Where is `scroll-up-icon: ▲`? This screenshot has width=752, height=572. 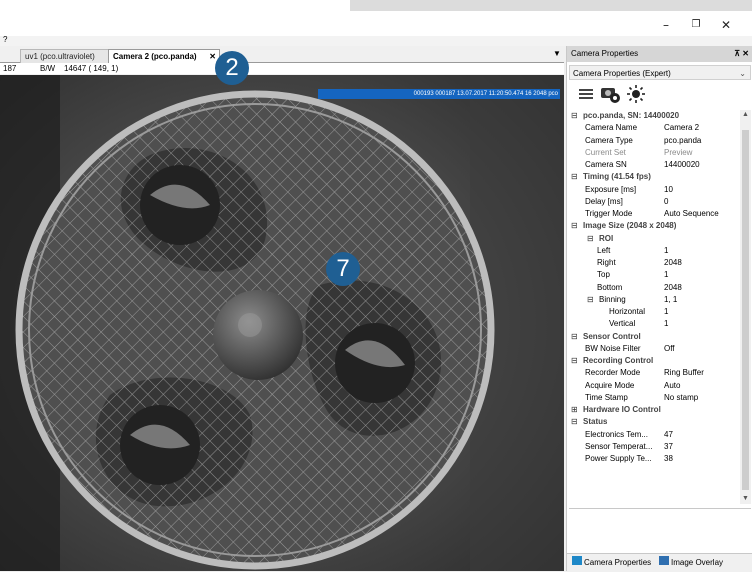 scroll-up-icon: ▲ is located at coordinates (745, 115).